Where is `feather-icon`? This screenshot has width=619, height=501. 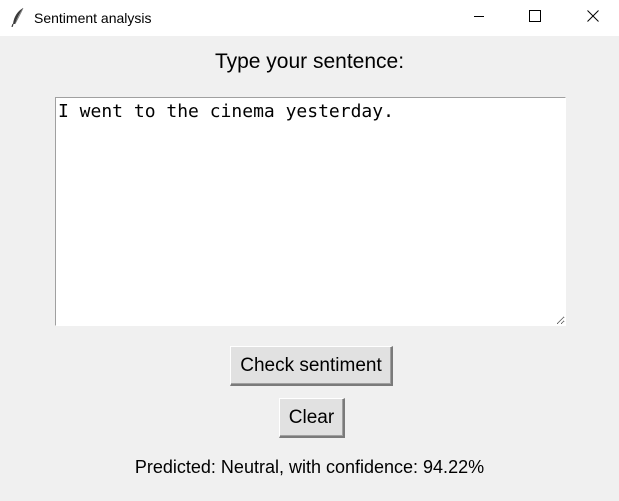
feather-icon is located at coordinates (18, 17).